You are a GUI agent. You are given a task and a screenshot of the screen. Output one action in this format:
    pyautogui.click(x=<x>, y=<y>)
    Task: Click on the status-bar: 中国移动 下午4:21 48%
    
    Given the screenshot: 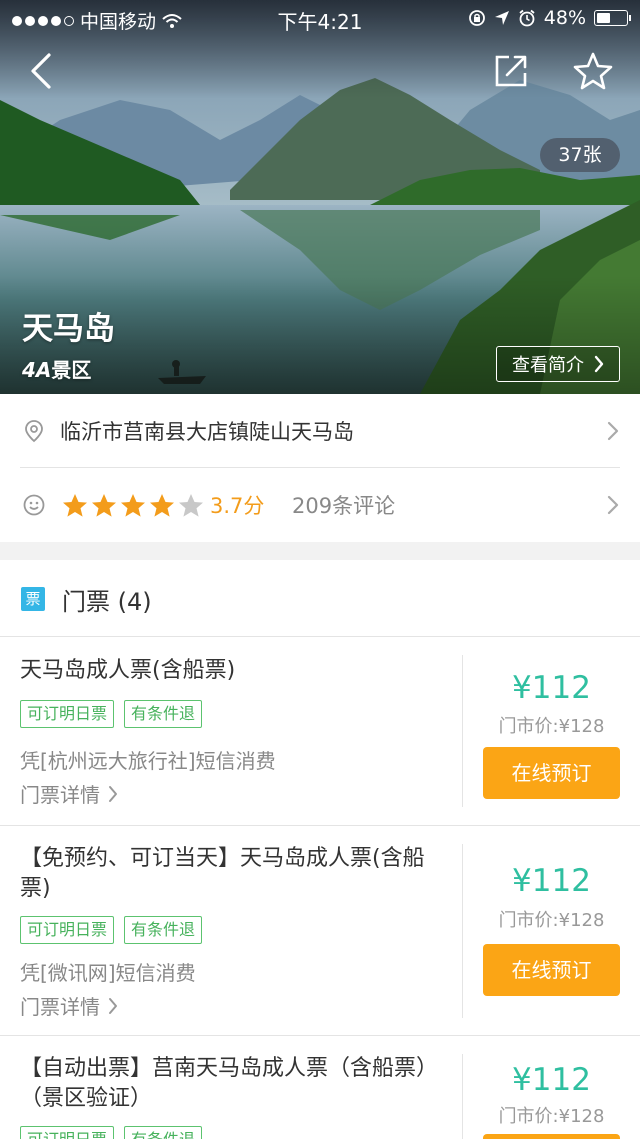 What is the action you would take?
    pyautogui.click(x=320, y=18)
    